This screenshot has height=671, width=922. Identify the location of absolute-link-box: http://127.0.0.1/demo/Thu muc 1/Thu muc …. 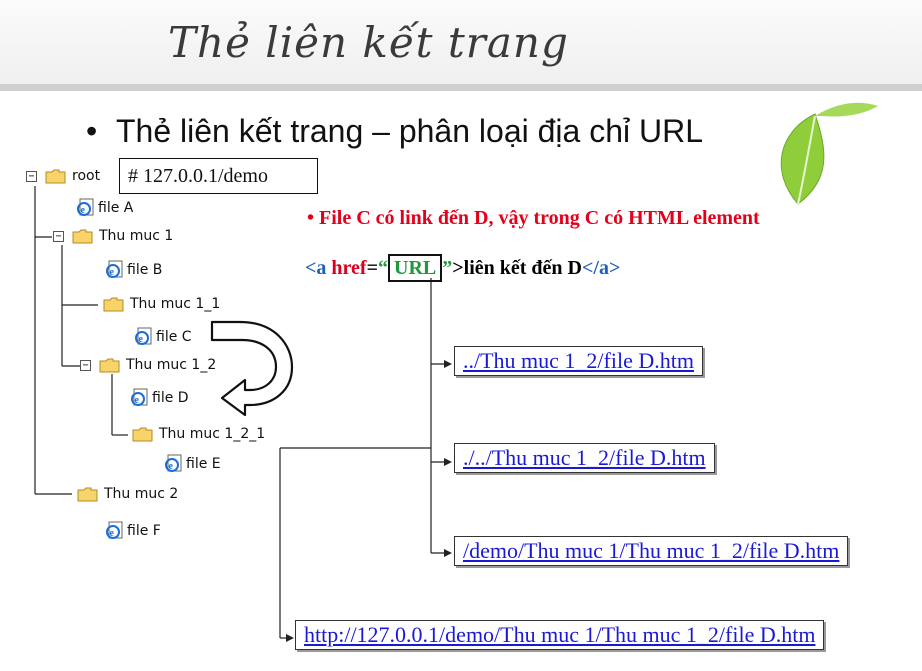
(560, 635).